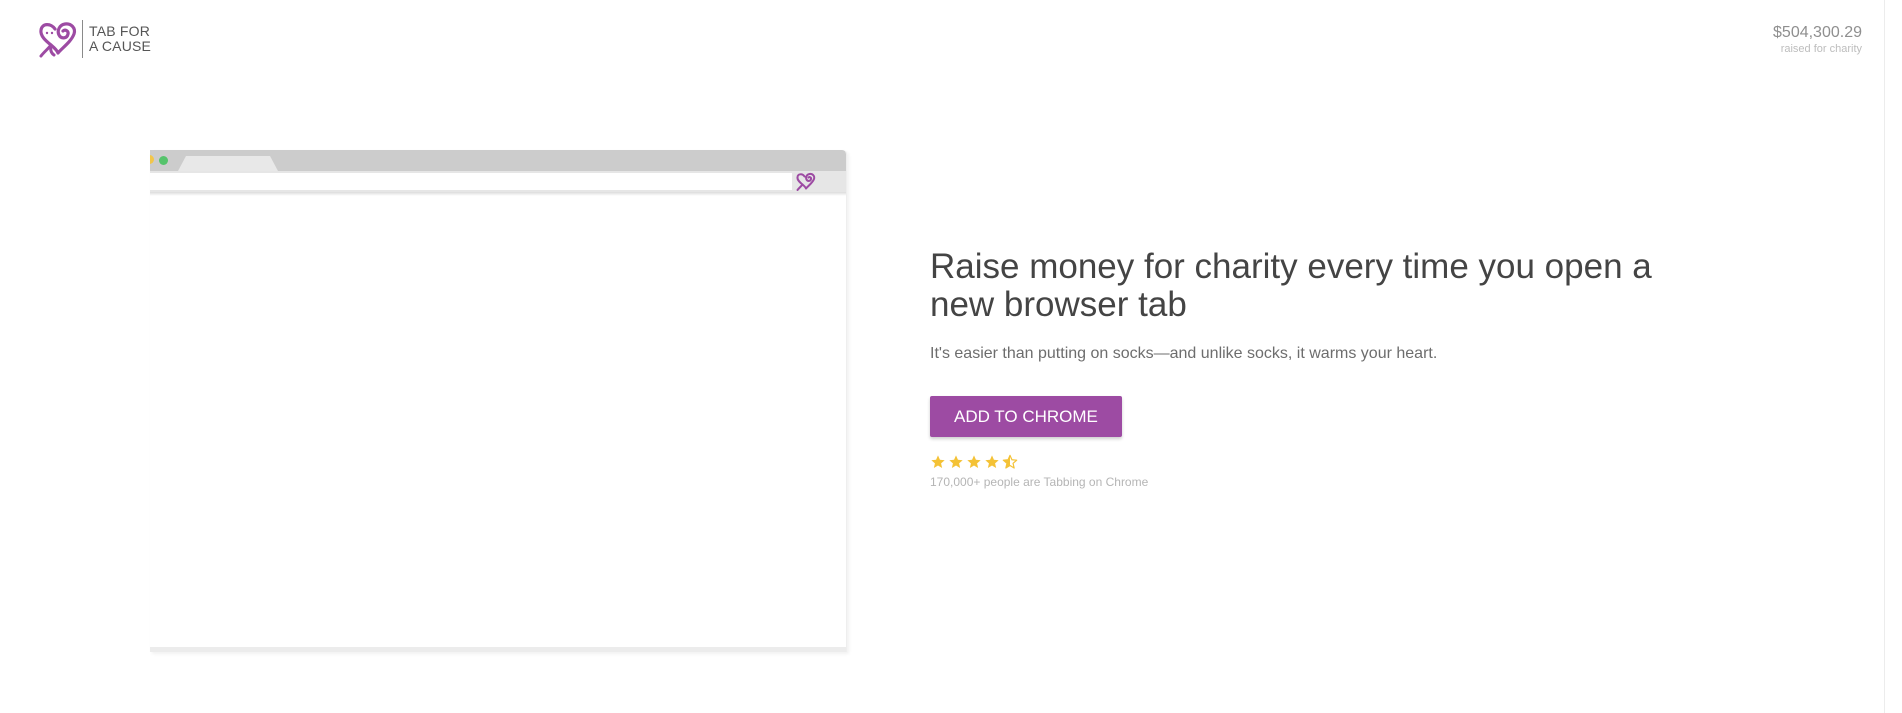 The width and height of the screenshot is (1902, 713). What do you see at coordinates (498, 160) in the screenshot?
I see `browser-titlebar` at bounding box center [498, 160].